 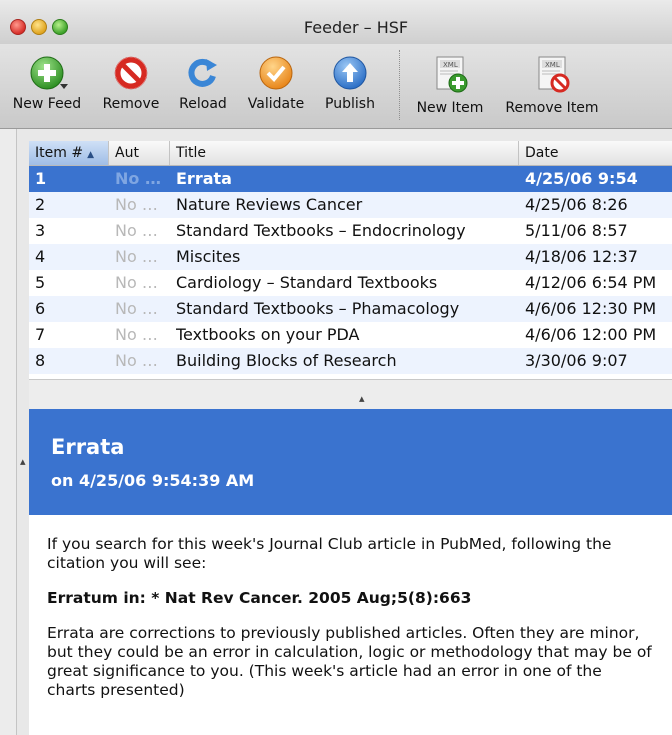 I want to click on validate-button: Validate, so click(x=276, y=84).